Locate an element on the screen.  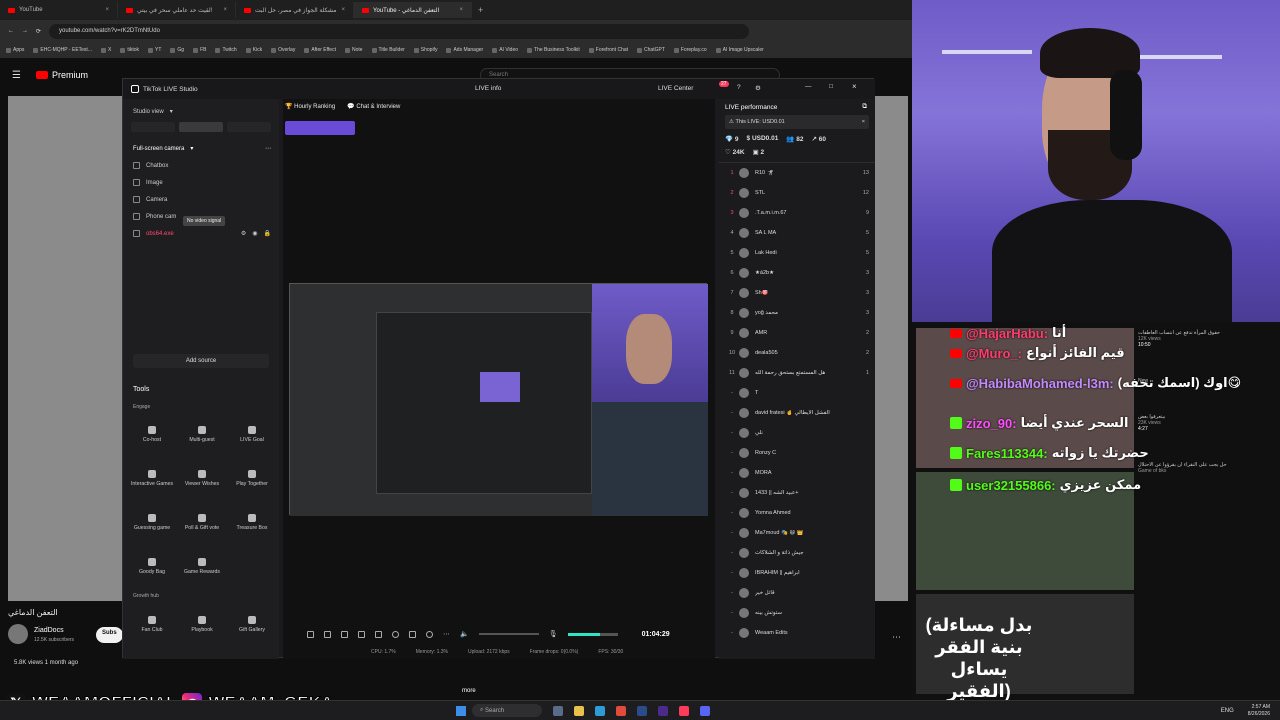
scene-dropdown: Full-screen camera ▾ ⋯ is located at coordinates (201, 148).